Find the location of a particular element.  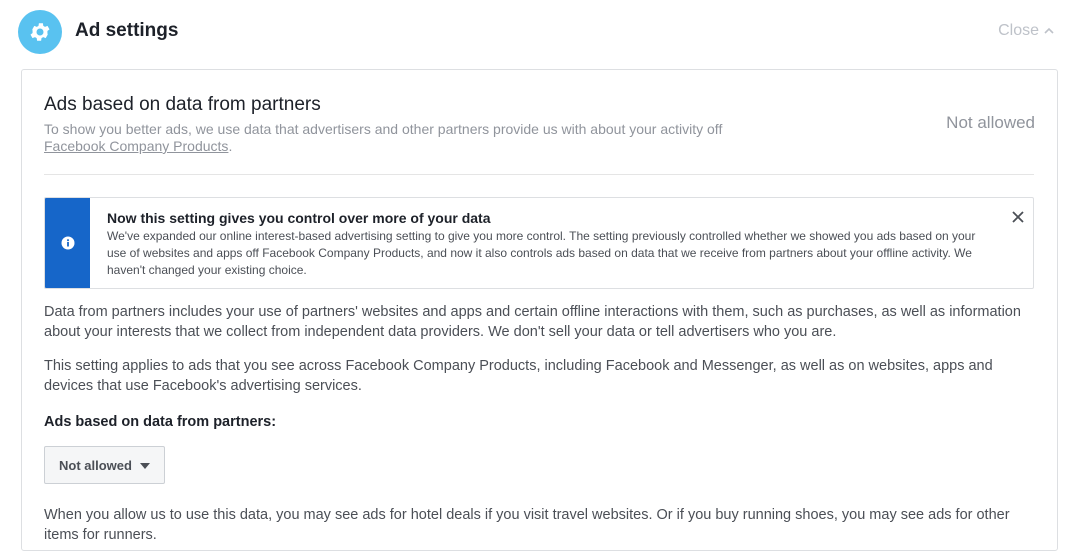

setting-label: Ads based on data from partners: is located at coordinates (160, 422).